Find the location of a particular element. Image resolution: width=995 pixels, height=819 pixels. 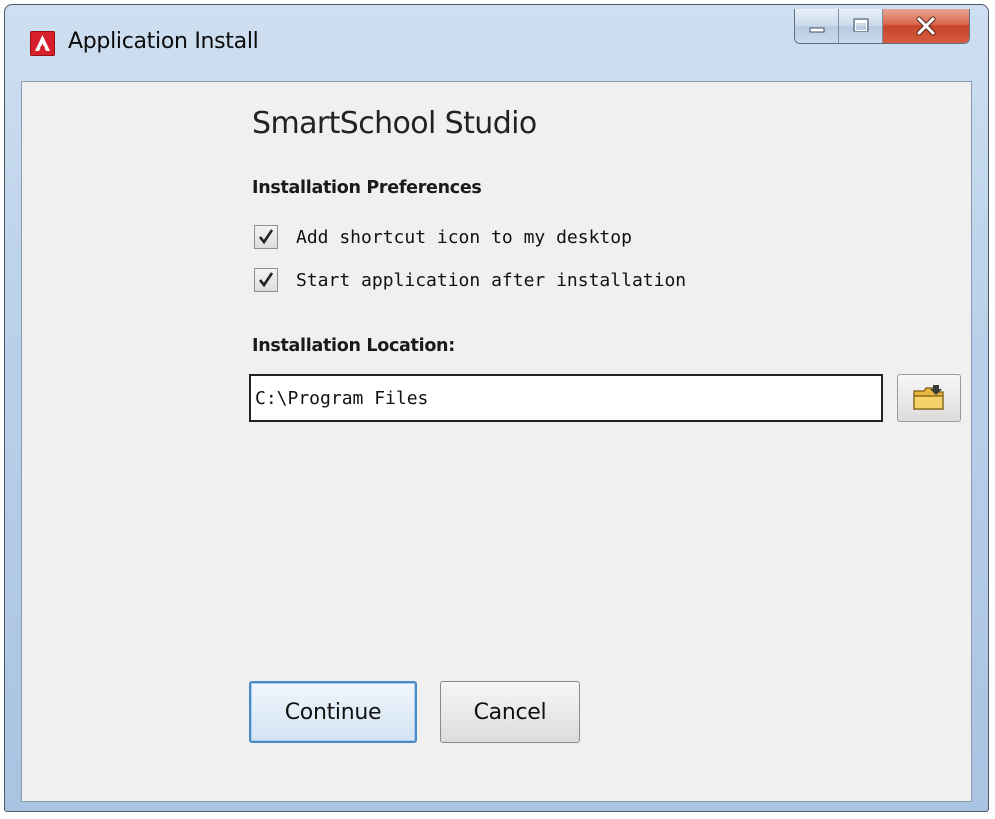

start-after-install-checkbox is located at coordinates (266, 280).